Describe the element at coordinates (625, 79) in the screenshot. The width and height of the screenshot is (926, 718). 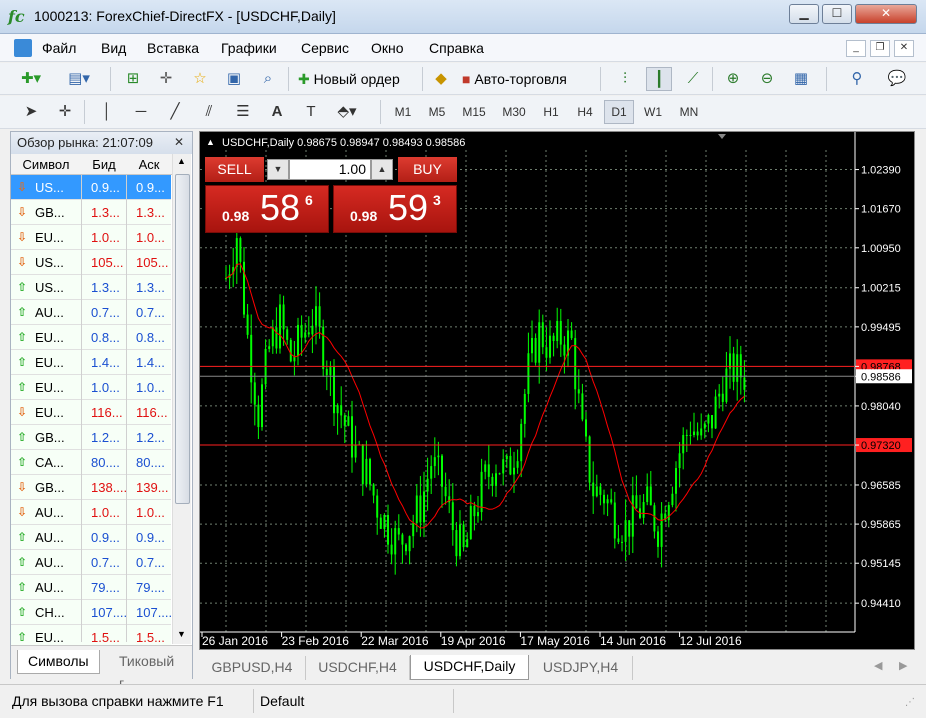
I see `bar-chart-icon: ⫶` at that location.